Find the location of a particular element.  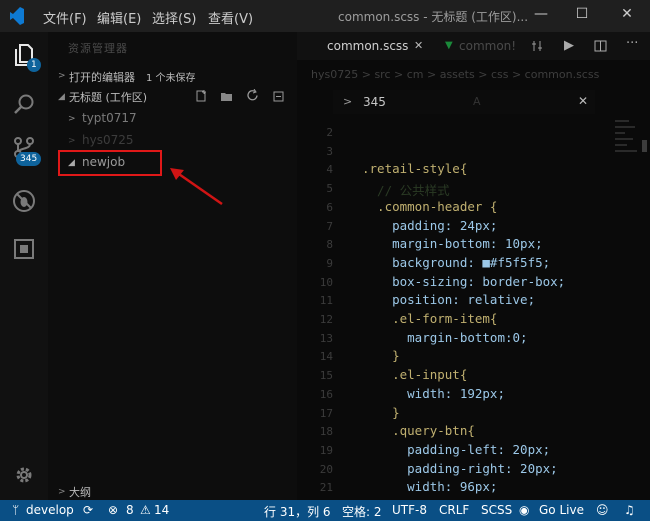

branch-name: develop is located at coordinates (50, 510).